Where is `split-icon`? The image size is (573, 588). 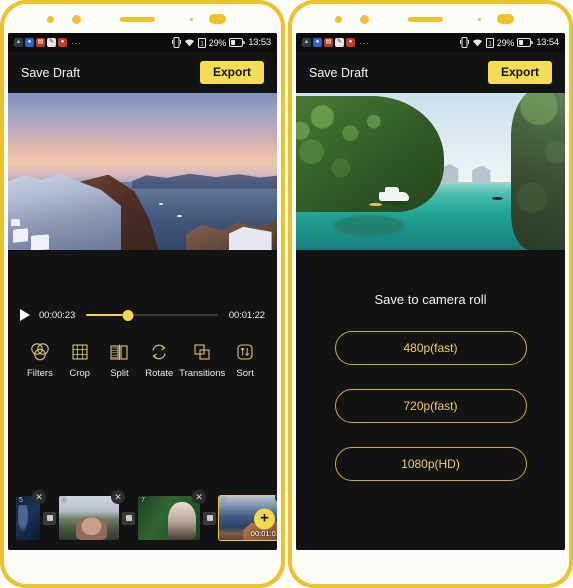
split-icon is located at coordinates (119, 352).